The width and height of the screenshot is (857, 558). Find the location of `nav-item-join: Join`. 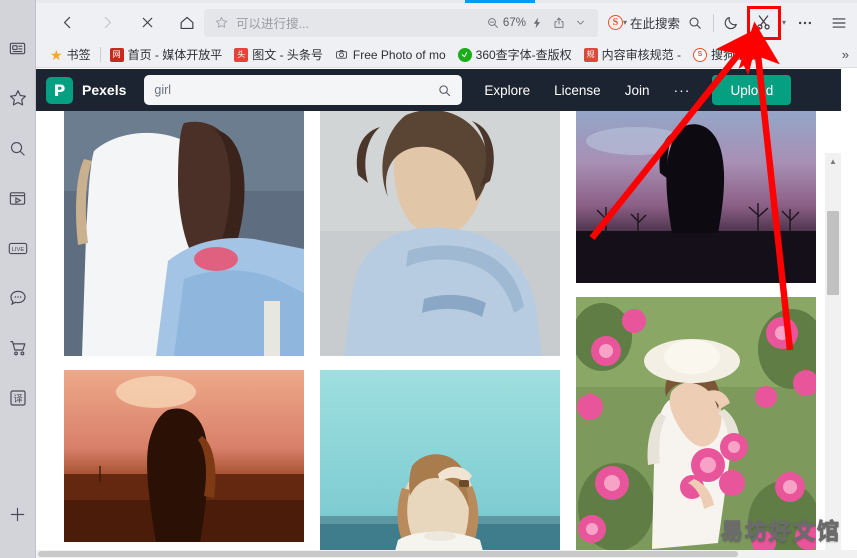

nav-item-join: Join is located at coordinates (637, 90).